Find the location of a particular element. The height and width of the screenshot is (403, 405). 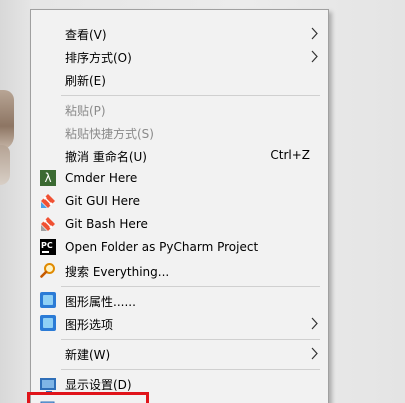

everything-search-icon is located at coordinates (47, 270).